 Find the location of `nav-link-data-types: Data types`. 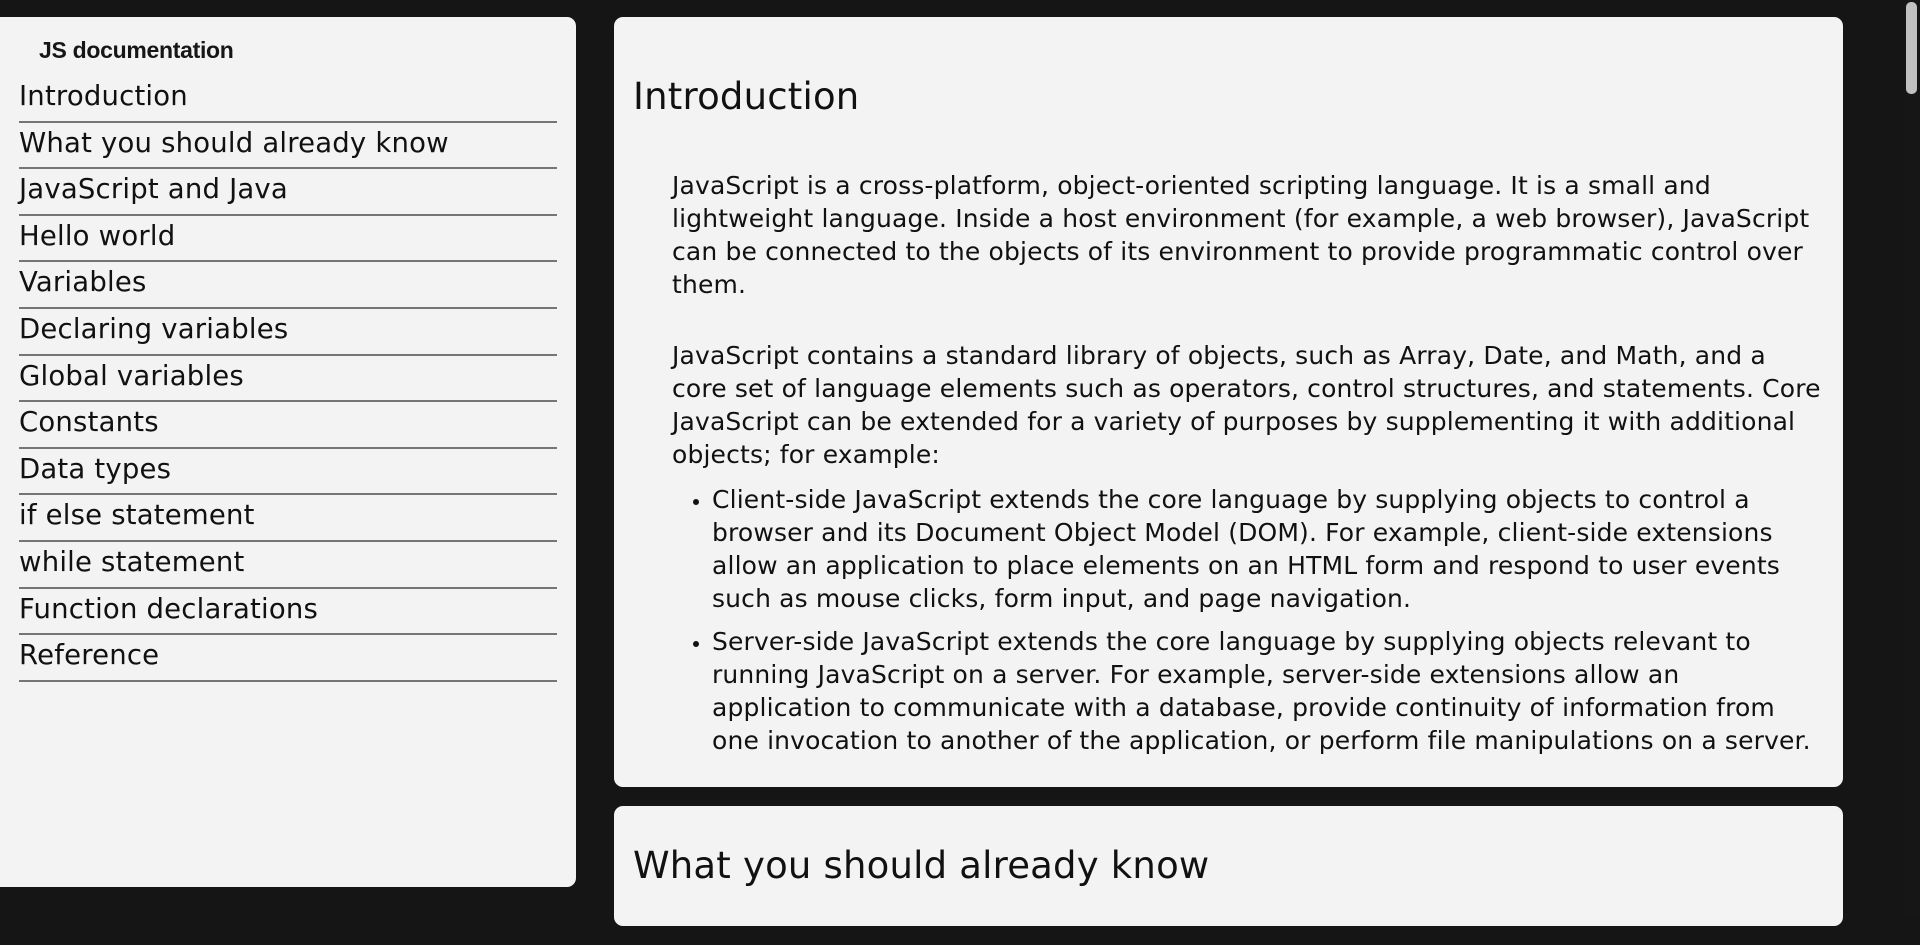

nav-link-data-types: Data types is located at coordinates (288, 472).